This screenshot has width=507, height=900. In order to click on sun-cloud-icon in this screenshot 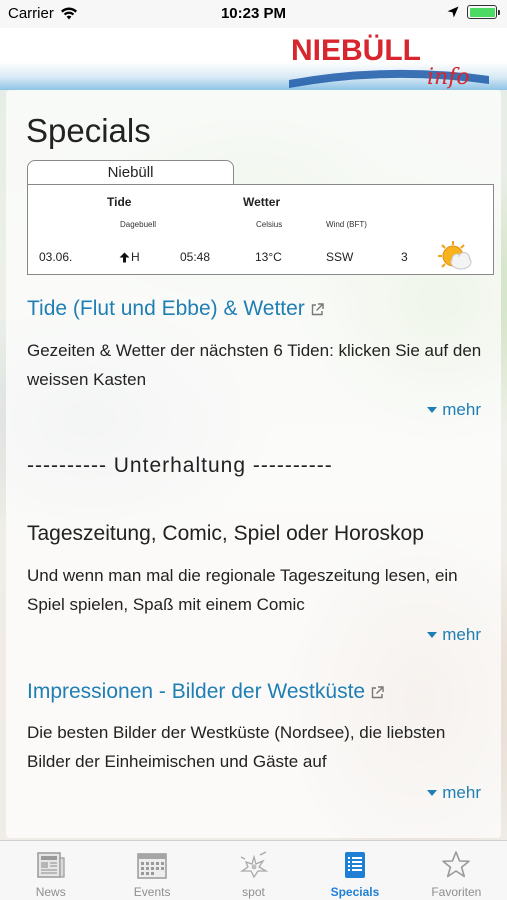, I will do `click(455, 255)`.